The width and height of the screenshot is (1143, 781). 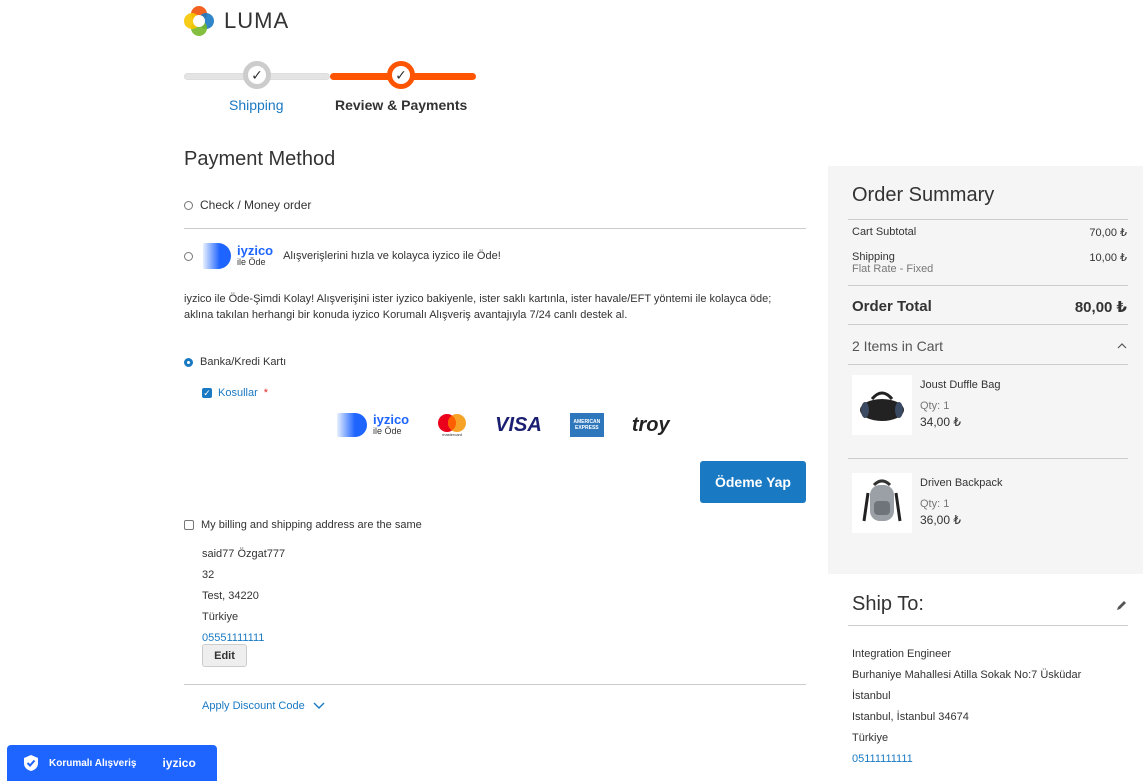 What do you see at coordinates (892, 306) in the screenshot?
I see `order-total-label: Order Total` at bounding box center [892, 306].